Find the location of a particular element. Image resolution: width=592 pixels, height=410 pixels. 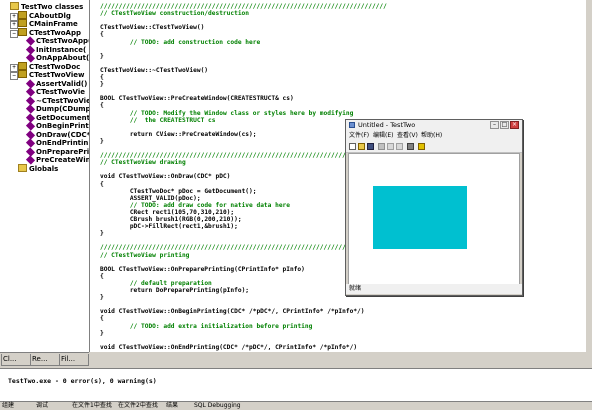

code-line: // CTestTwoView printing is located at coordinates (145, 255).